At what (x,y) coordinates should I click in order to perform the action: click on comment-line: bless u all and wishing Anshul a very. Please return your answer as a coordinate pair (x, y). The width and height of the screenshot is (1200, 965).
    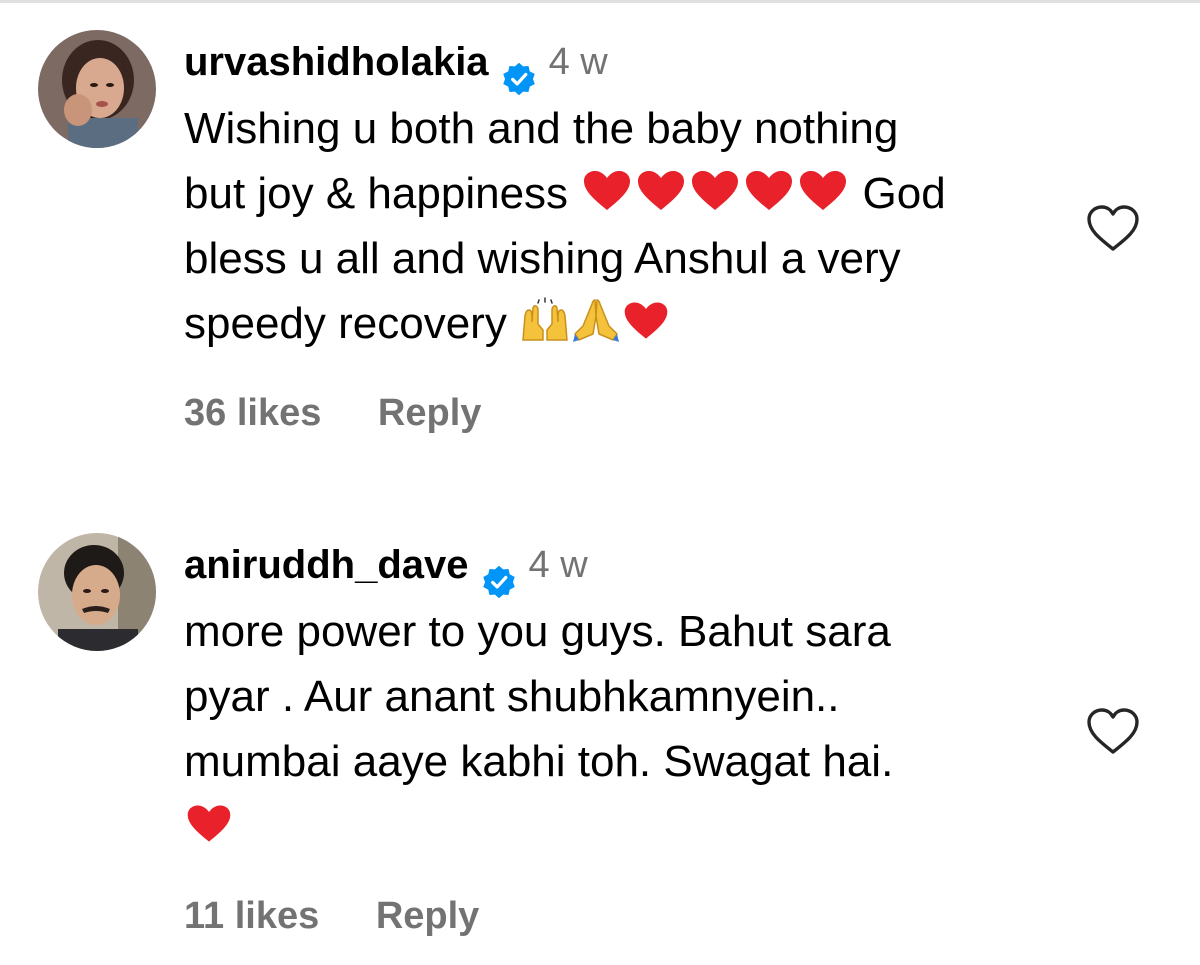
    Looking at the image, I should click on (542, 258).